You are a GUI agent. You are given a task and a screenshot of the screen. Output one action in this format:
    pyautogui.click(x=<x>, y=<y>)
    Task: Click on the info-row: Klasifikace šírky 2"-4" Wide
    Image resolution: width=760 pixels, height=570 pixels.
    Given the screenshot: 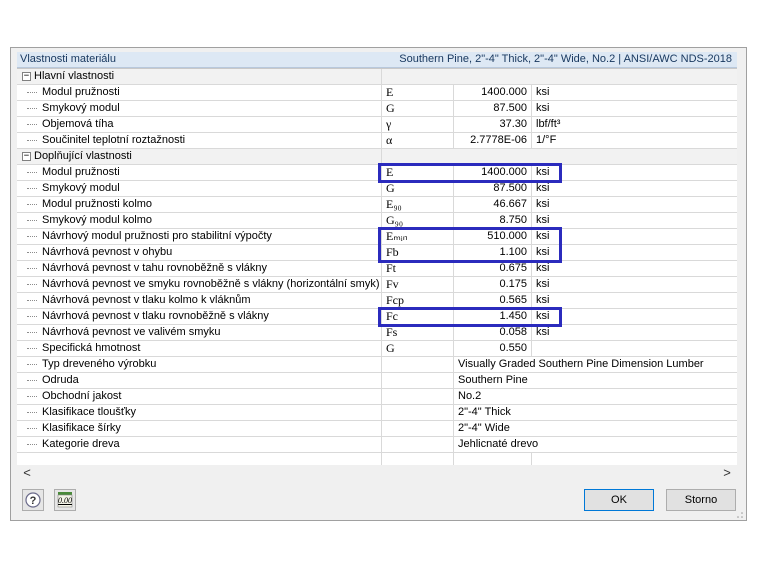 What is the action you would take?
    pyautogui.click(x=377, y=429)
    